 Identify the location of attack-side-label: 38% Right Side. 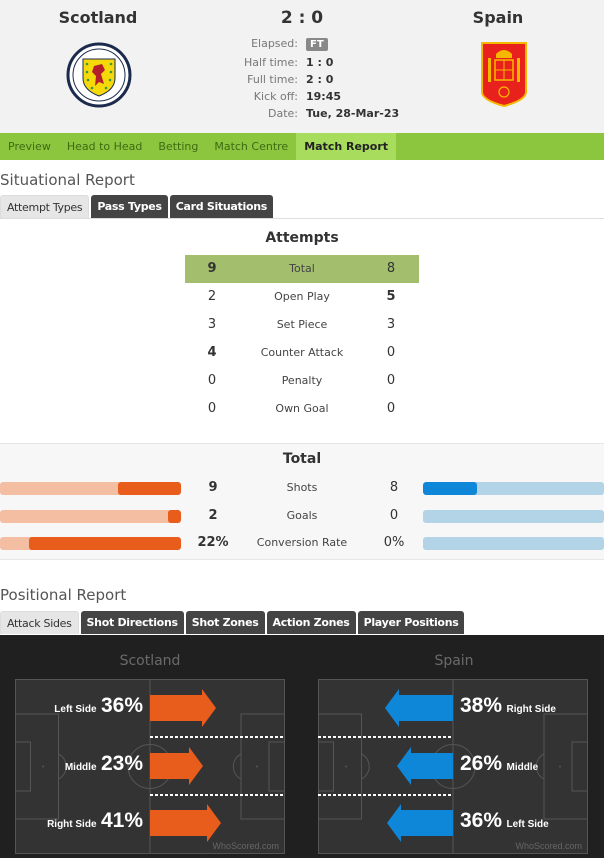
(508, 706).